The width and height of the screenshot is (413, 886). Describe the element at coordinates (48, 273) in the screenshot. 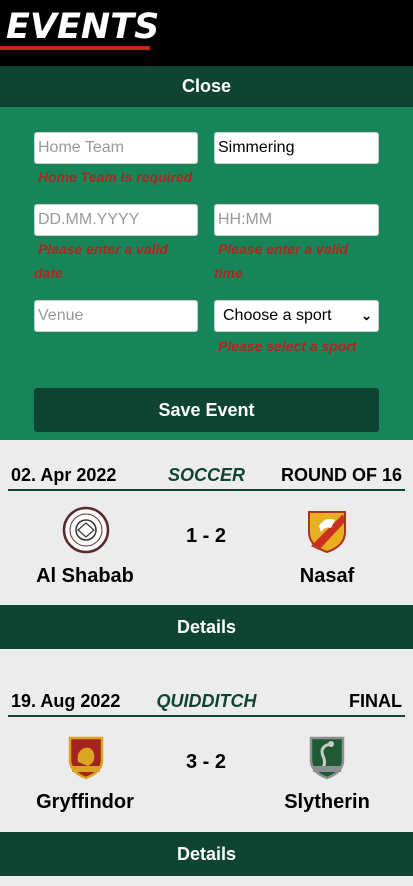

I see `date-error-line2: date` at that location.